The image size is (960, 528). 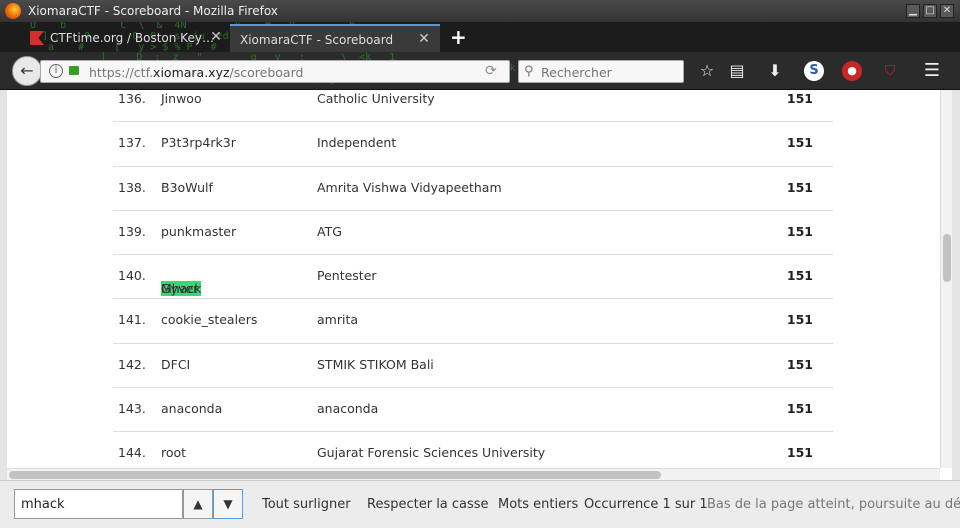 What do you see at coordinates (852, 71) in the screenshot?
I see `red-extension-icon: ●` at bounding box center [852, 71].